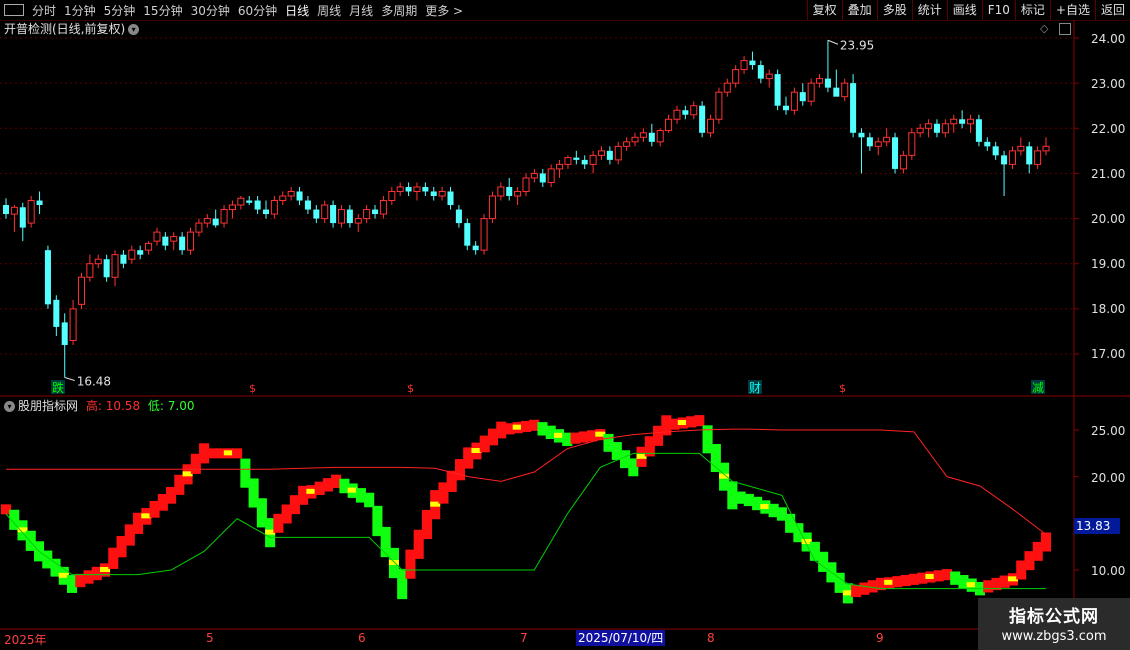 This screenshot has width=1130, height=650. What do you see at coordinates (1108, 219) in the screenshot?
I see `y-tick-label: 20.00` at bounding box center [1108, 219].